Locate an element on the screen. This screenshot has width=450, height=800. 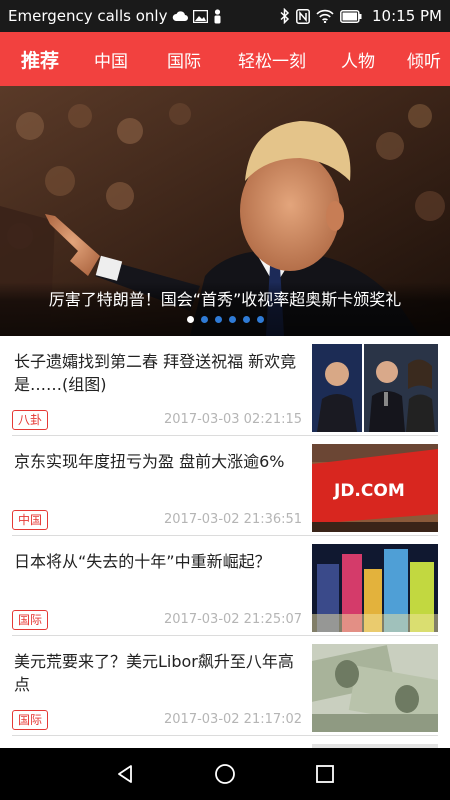
category-tab-bar: 推荐 中国 国际 轻松一刻 人物 倾听 is located at coordinates (225, 59).